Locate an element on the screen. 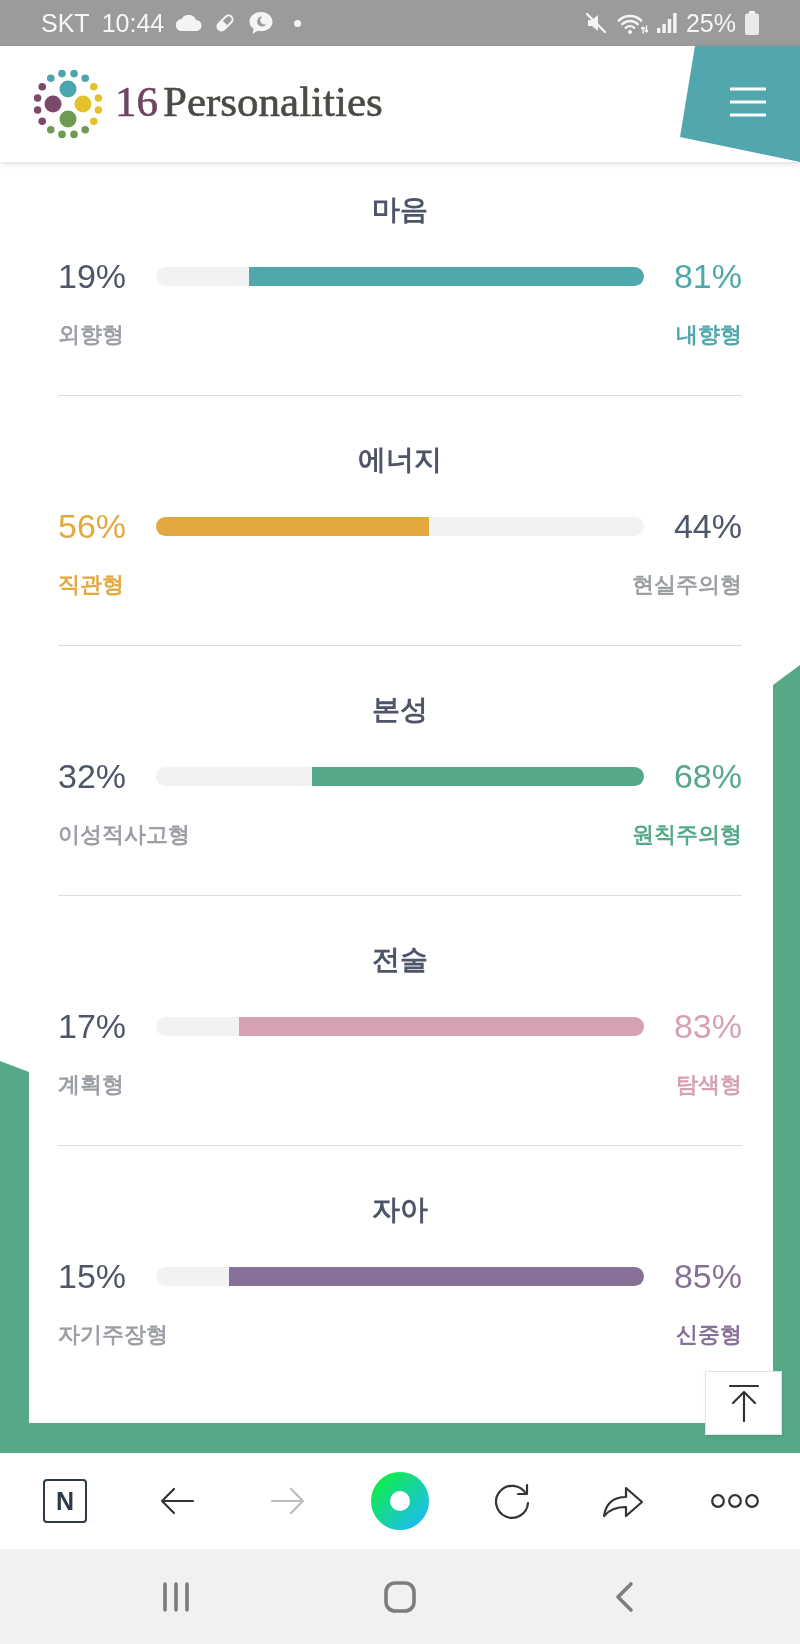 This screenshot has width=800, height=1644. clock-time: 10:44 is located at coordinates (133, 23).